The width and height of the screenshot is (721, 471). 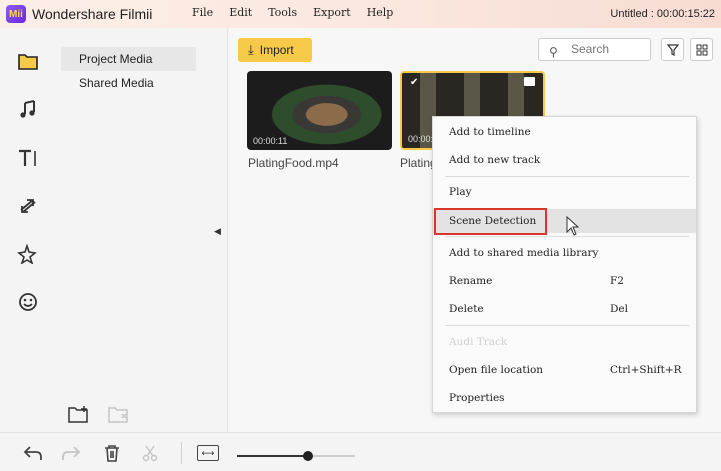 What do you see at coordinates (564, 309) in the screenshot?
I see `menu-delete: Delete Del` at bounding box center [564, 309].